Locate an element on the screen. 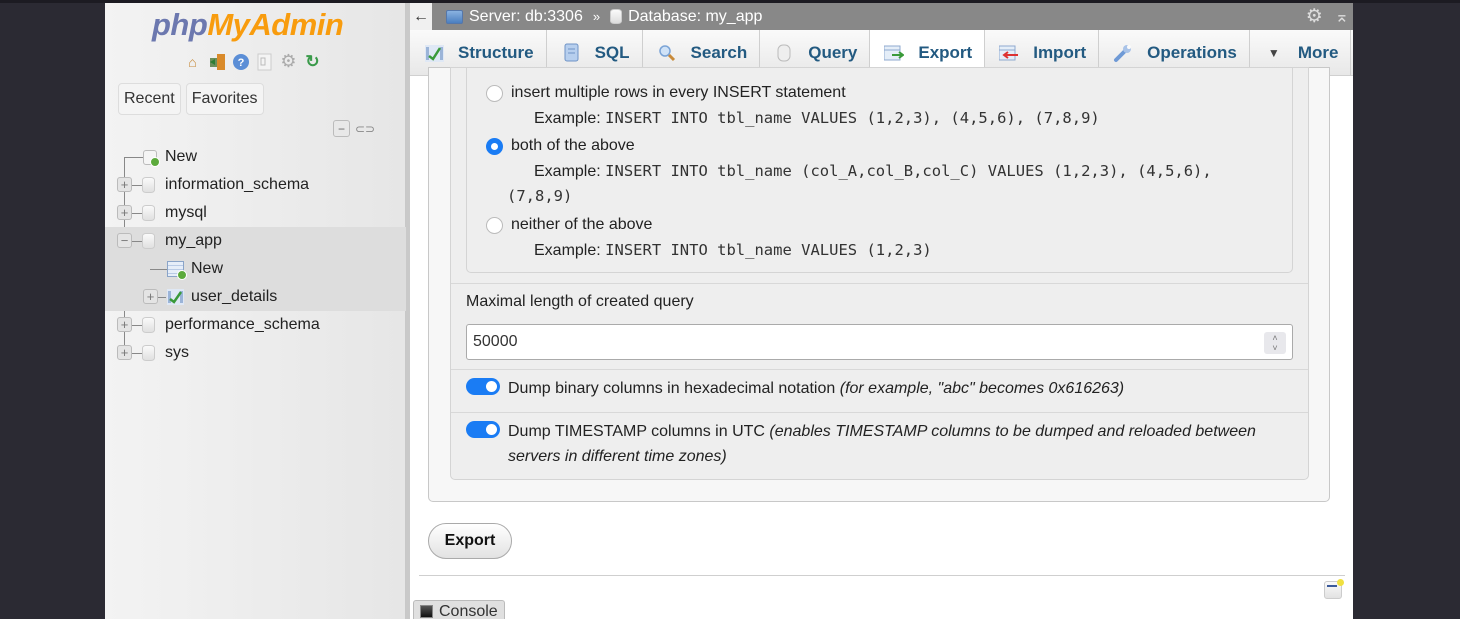 This screenshot has height=619, width=1460. option-label: both of the above is located at coordinates (573, 146).